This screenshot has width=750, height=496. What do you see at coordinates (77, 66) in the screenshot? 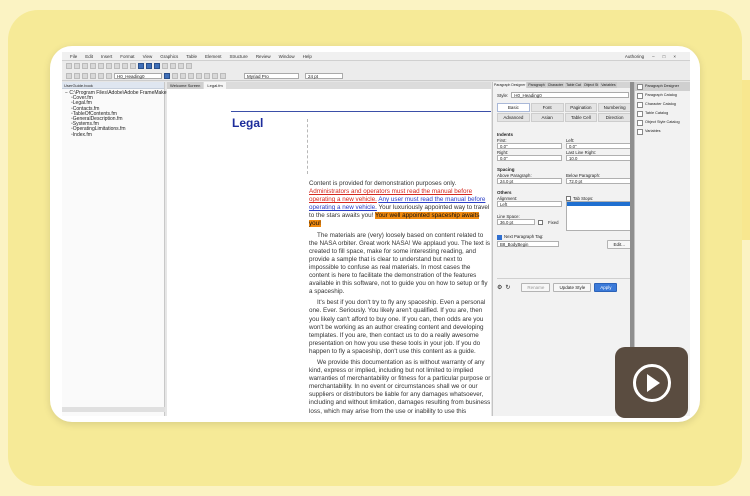
I see `open-icon` at bounding box center [77, 66].